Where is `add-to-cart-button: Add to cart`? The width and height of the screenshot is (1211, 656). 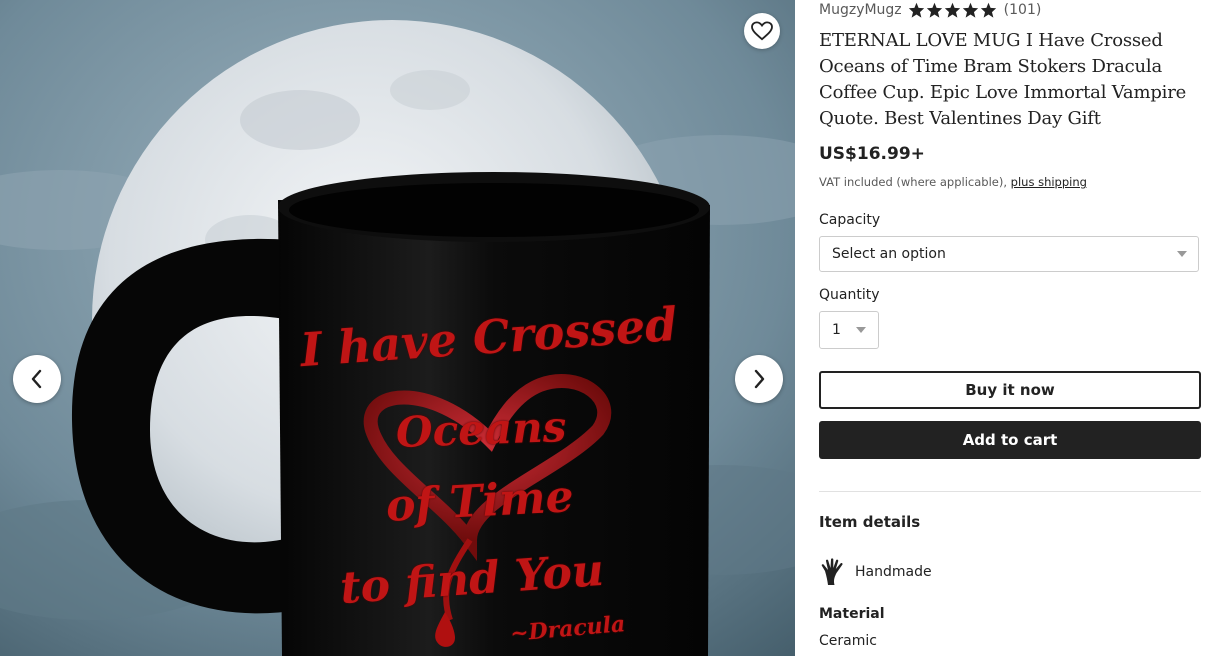 add-to-cart-button: Add to cart is located at coordinates (1010, 440).